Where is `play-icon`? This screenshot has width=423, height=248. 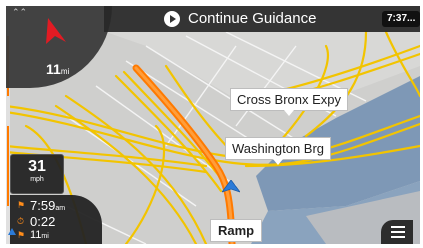 play-icon is located at coordinates (172, 19).